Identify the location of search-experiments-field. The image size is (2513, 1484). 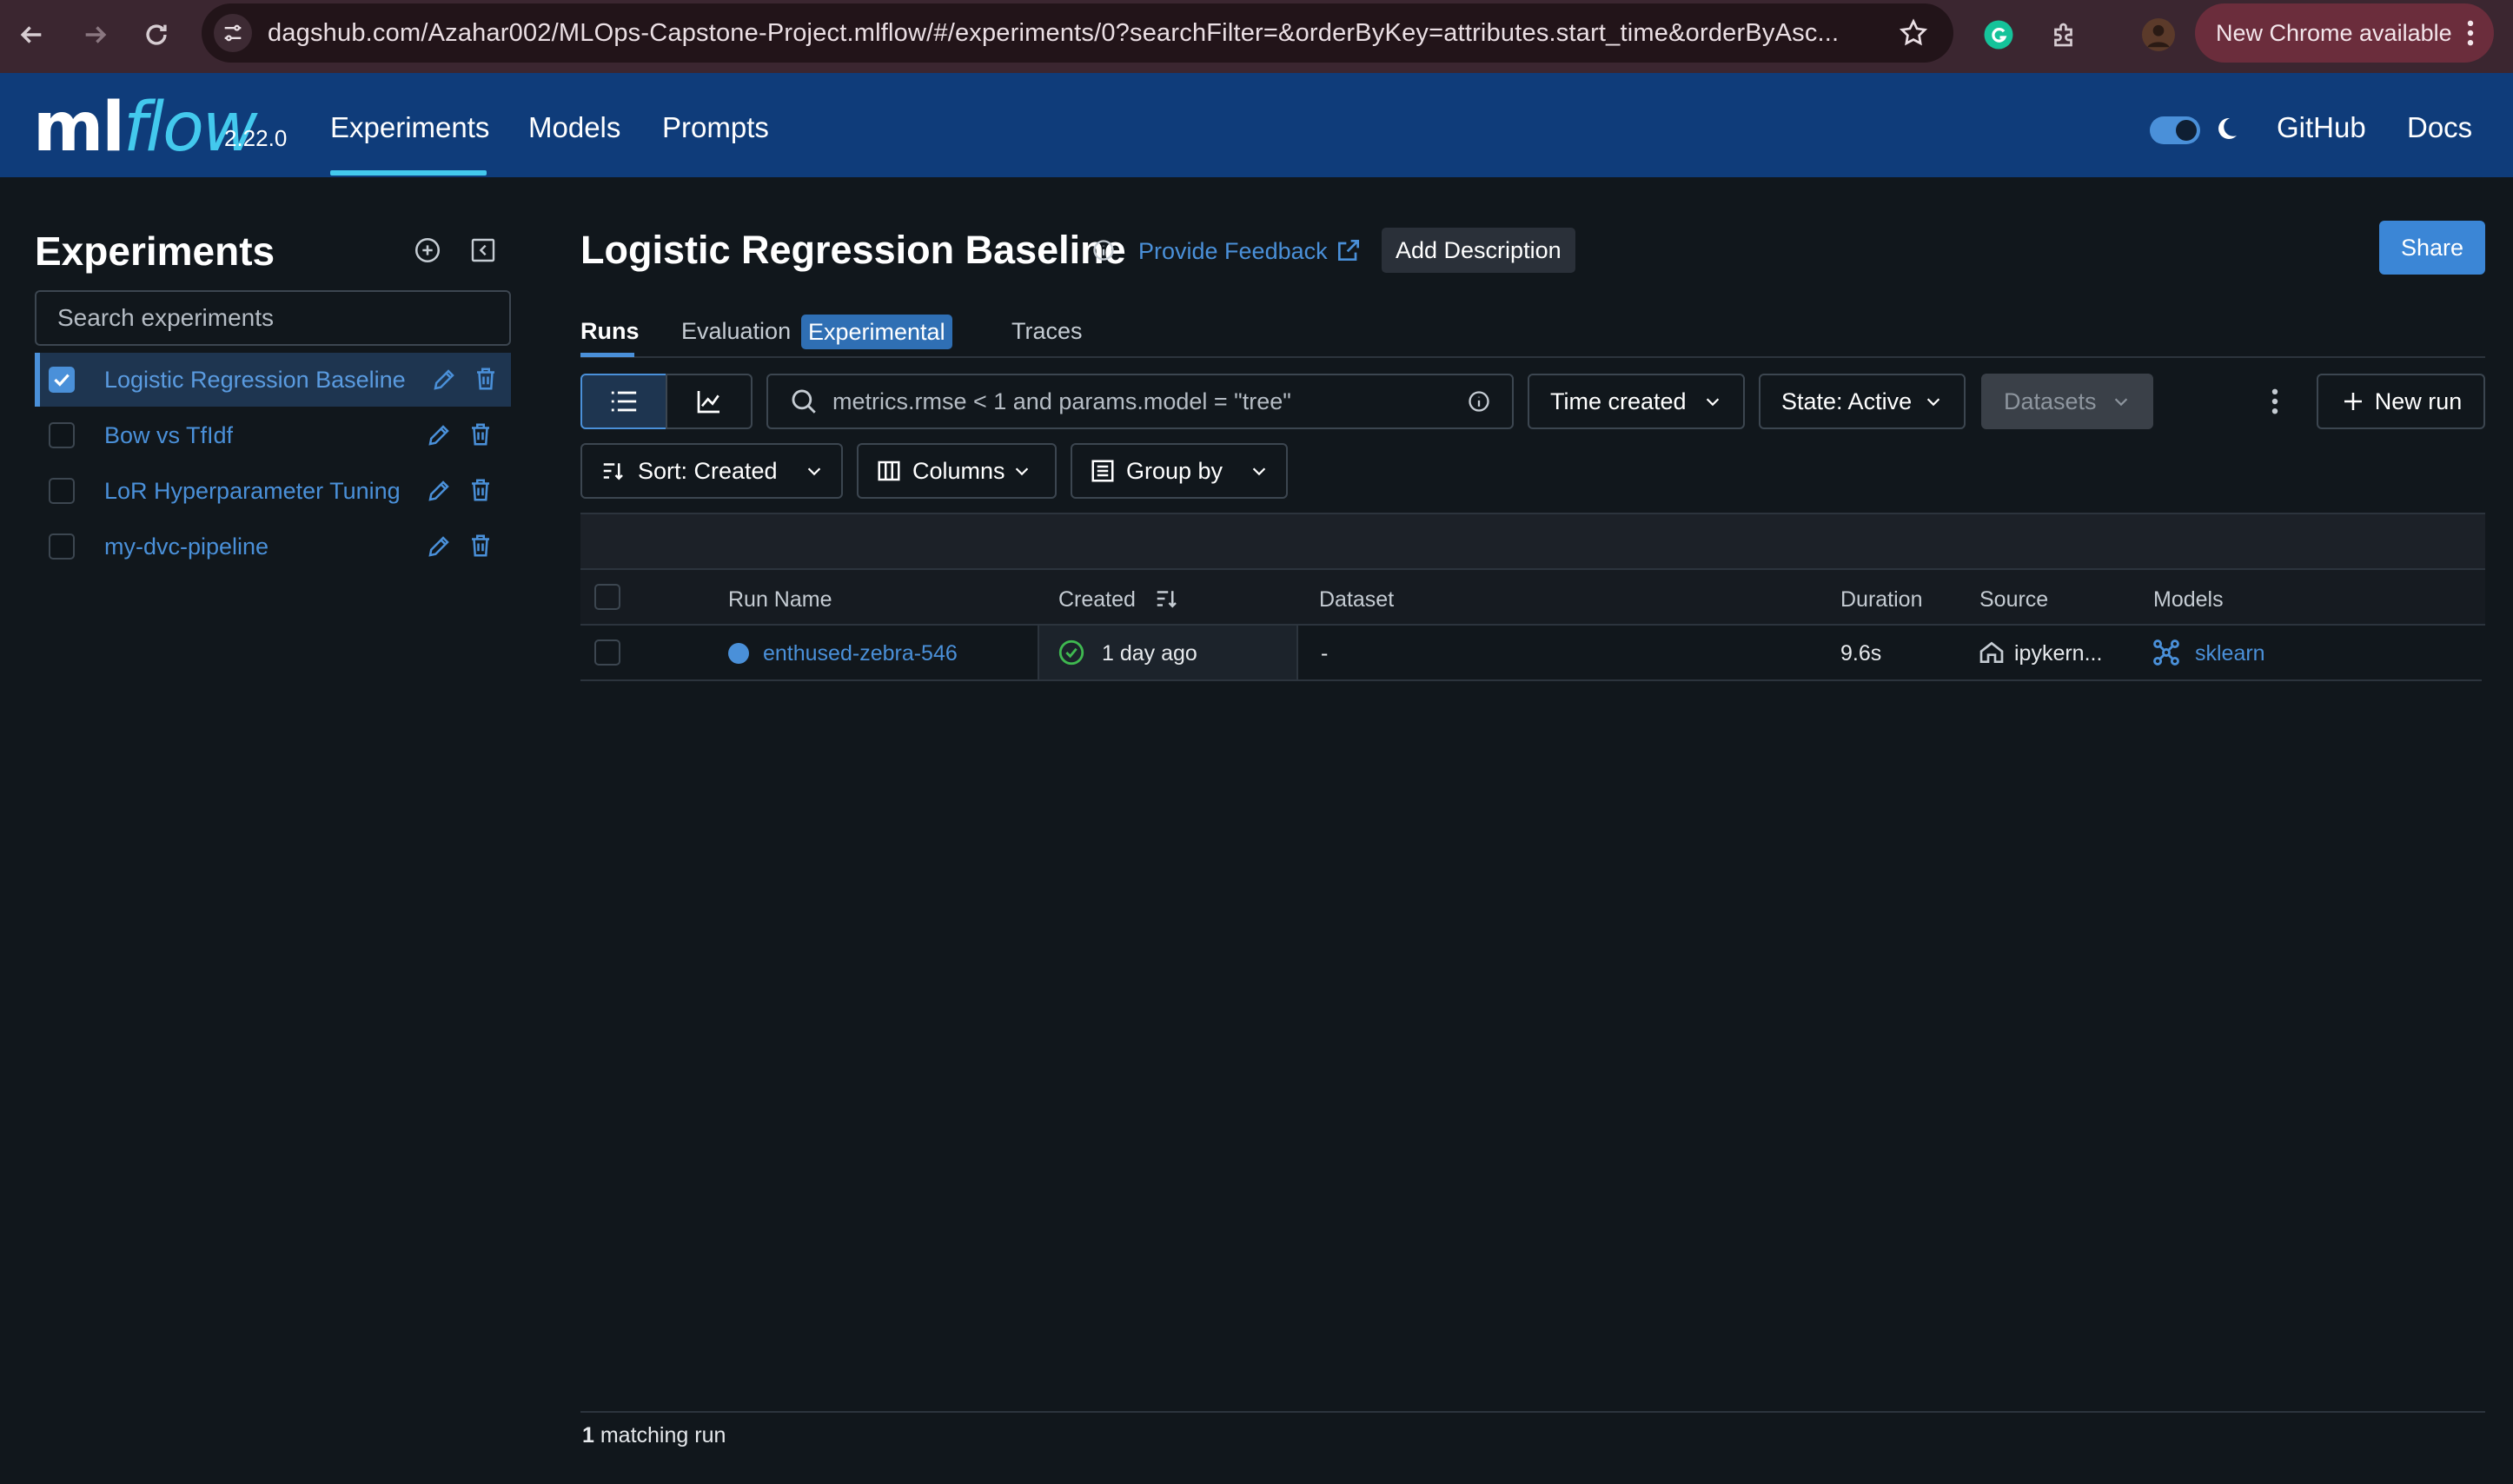
(273, 318).